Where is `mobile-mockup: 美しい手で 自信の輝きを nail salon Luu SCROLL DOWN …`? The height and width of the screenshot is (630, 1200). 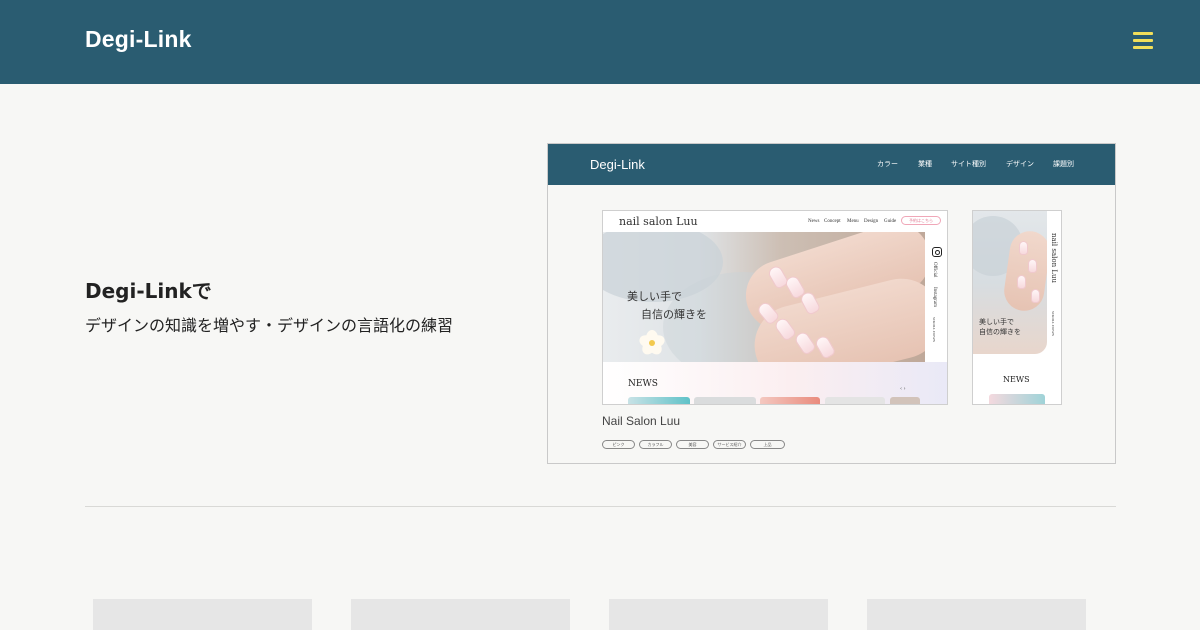 mobile-mockup: 美しい手で 自信の輝きを nail salon Luu SCROLL DOWN … is located at coordinates (1017, 307).